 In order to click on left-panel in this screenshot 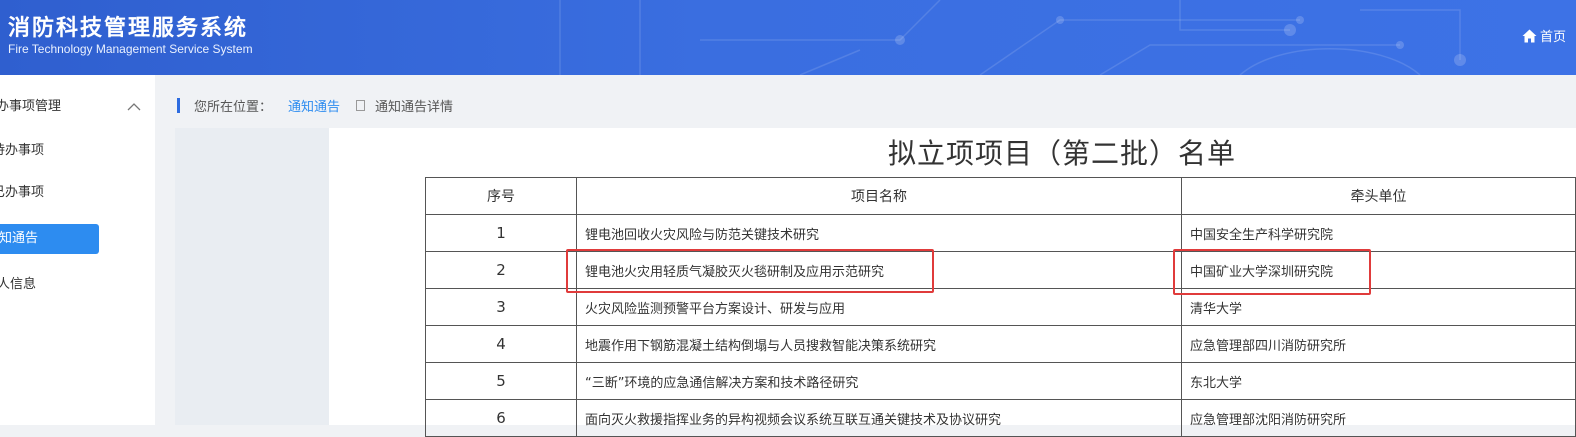, I will do `click(252, 276)`.